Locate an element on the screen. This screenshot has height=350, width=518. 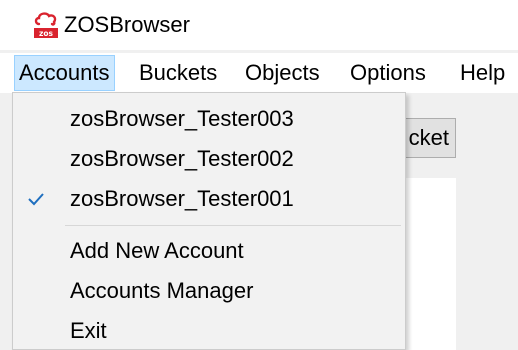
account-item-tester001: zosBrowser_Tester001 is located at coordinates (209, 199).